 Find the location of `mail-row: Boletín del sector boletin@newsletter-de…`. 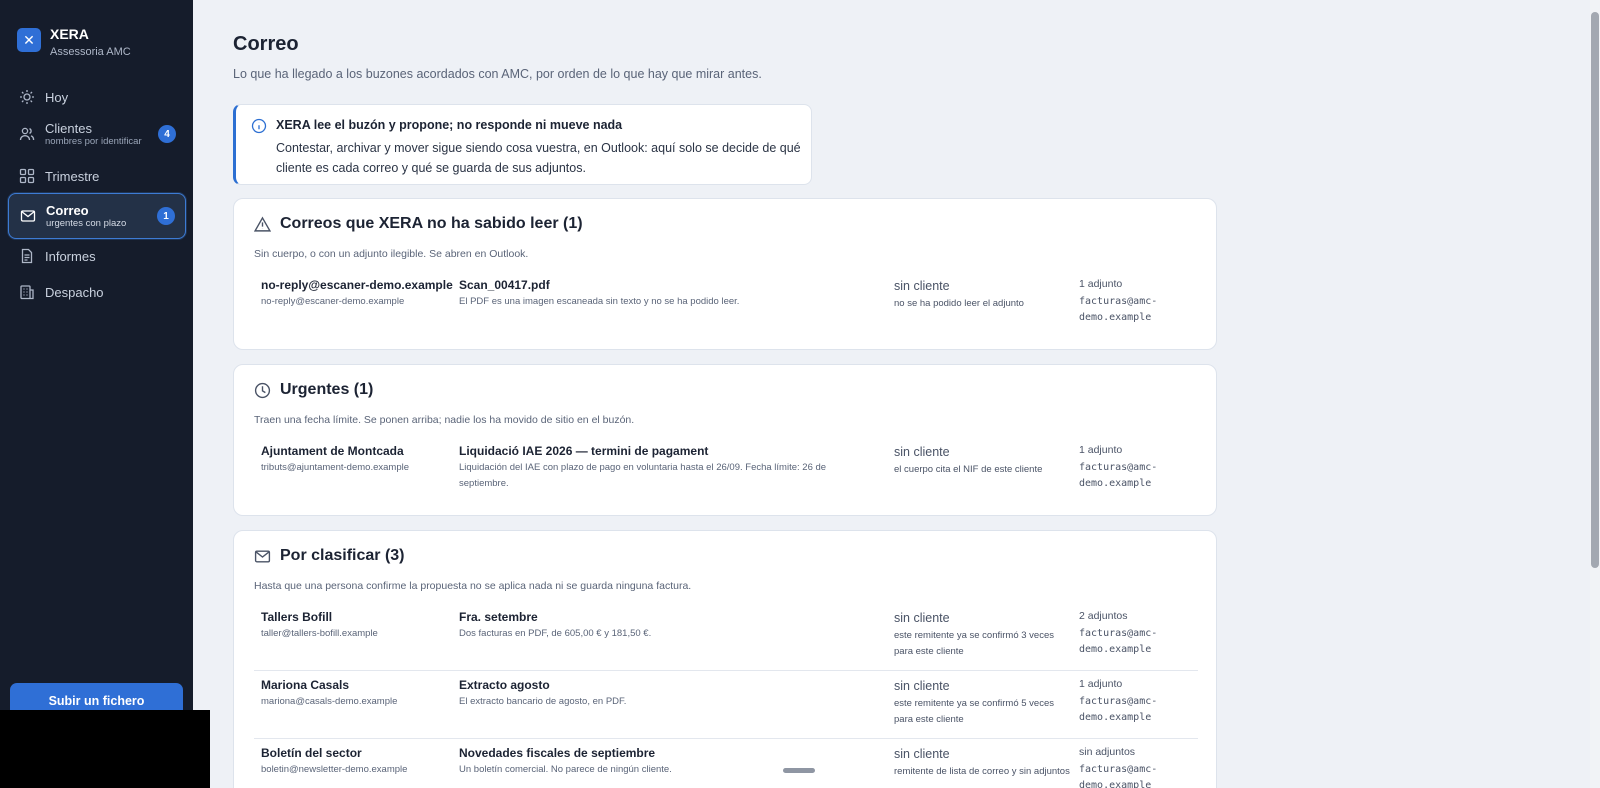

mail-row: Boletín del sector boletin@newsletter-de… is located at coordinates (726, 763).